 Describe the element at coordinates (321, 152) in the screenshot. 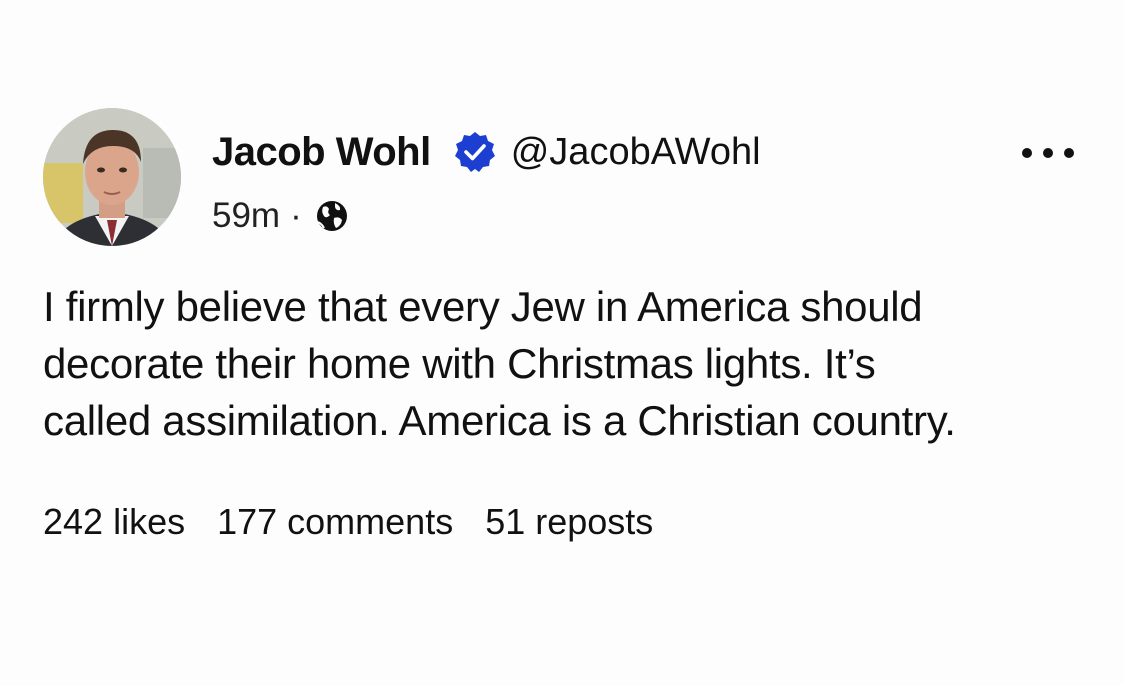

I see `author-name: Jacob Wohl` at that location.